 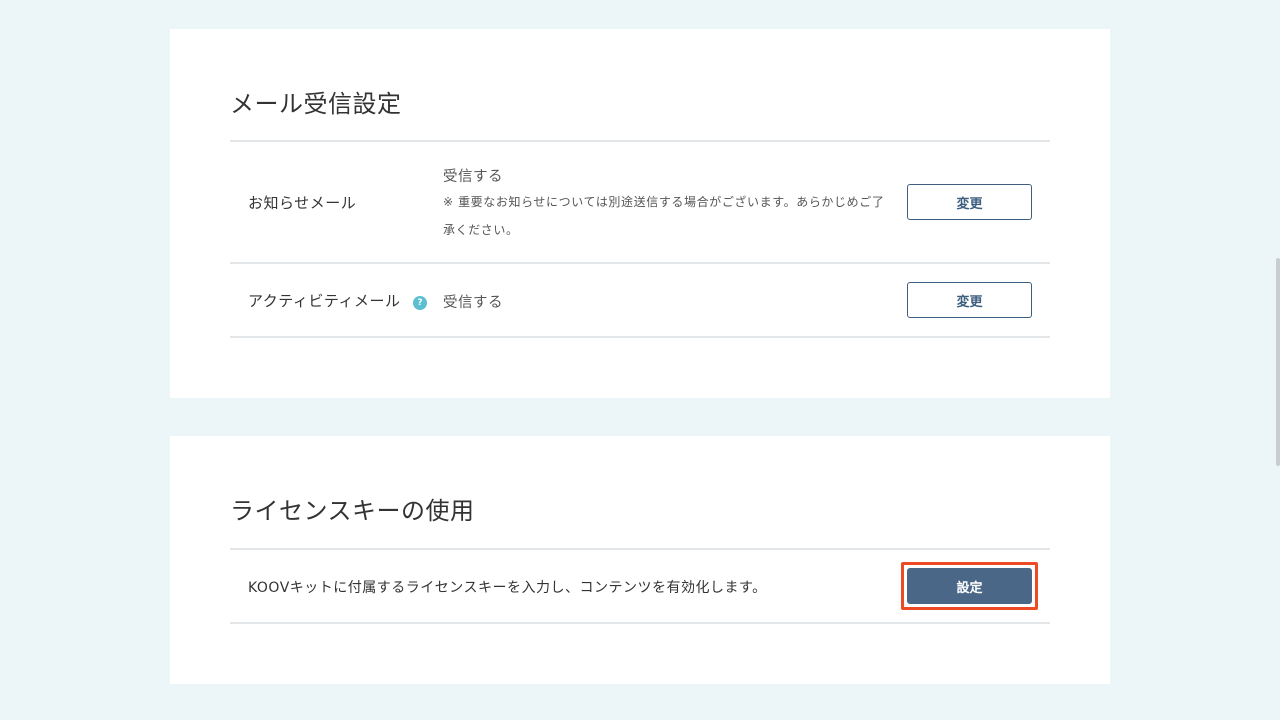 I want to click on notice-mail-change-button: 変更, so click(x=969, y=202).